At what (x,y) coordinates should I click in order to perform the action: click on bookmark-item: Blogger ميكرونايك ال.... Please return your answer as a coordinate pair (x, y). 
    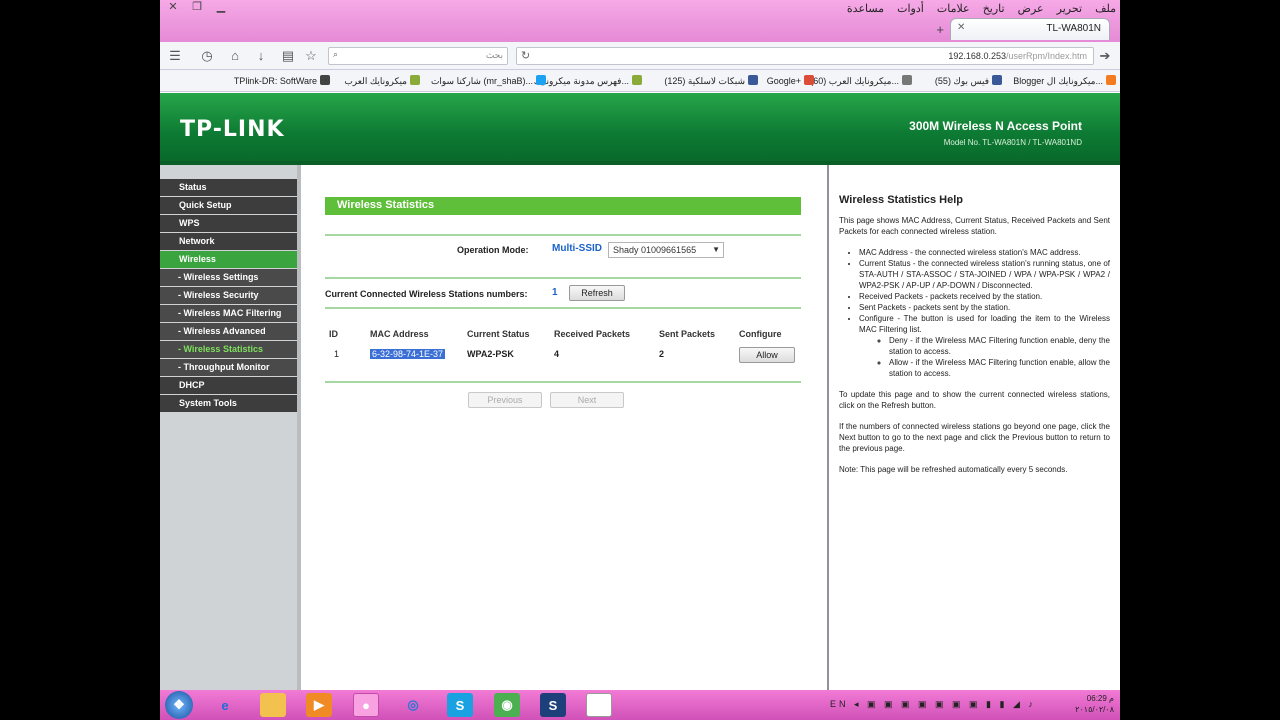
    Looking at the image, I should click on (1064, 81).